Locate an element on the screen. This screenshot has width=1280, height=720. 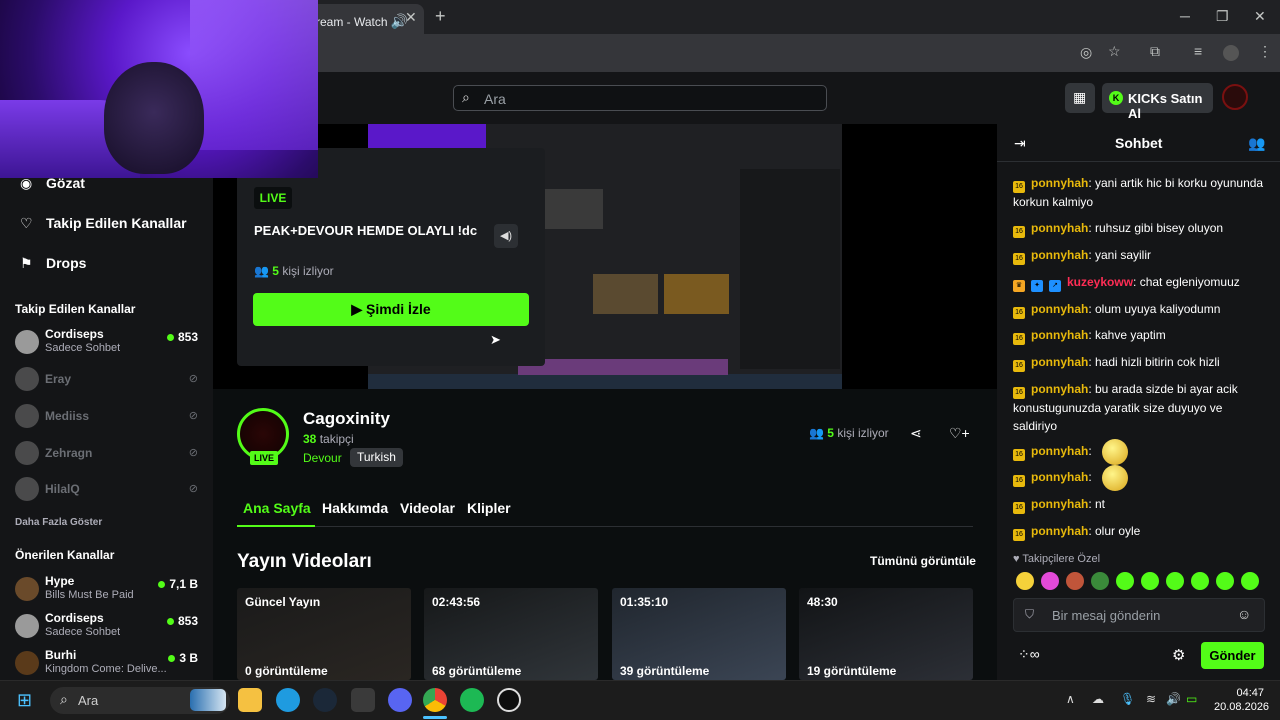
video-card: 48:30 19 görüntüleme is located at coordinates (886, 634).